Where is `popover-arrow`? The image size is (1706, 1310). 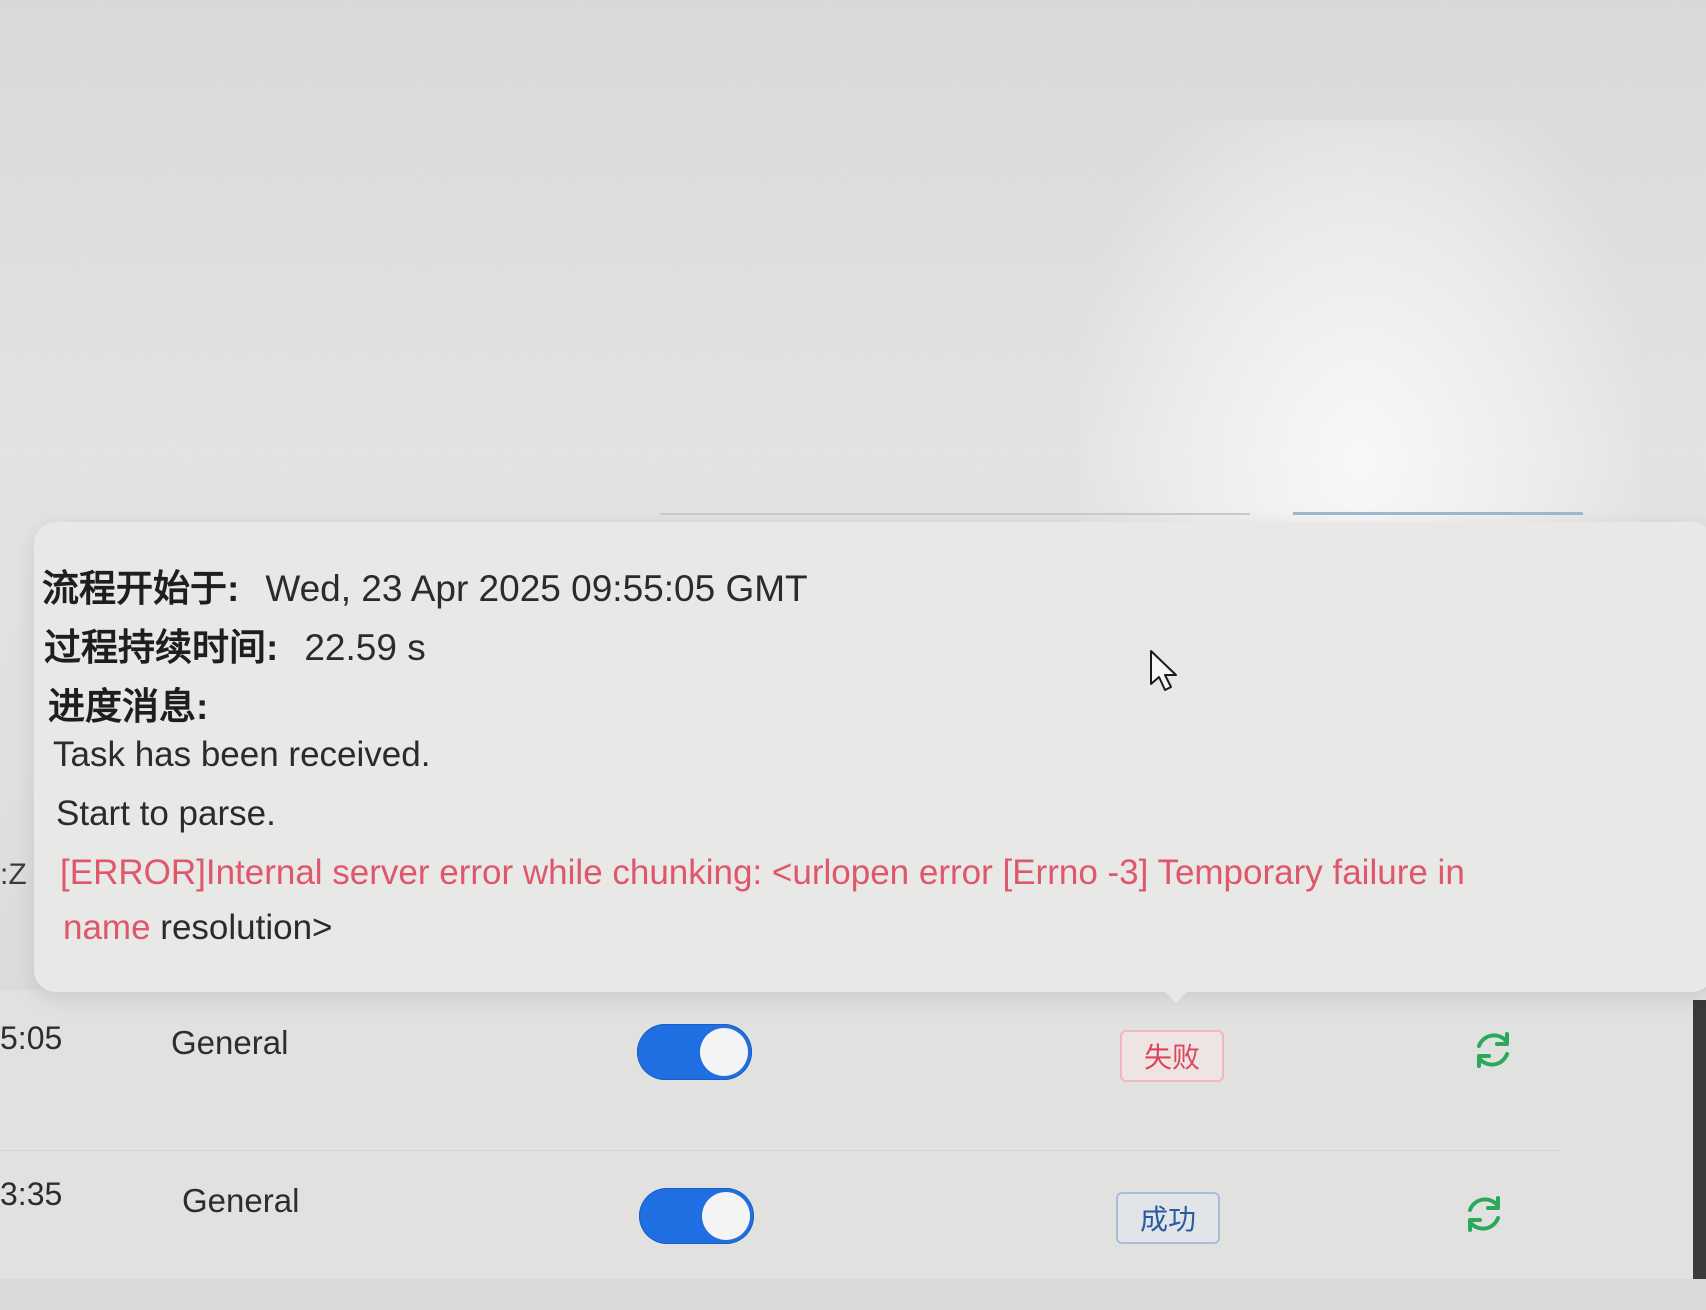 popover-arrow is located at coordinates (1176, 994).